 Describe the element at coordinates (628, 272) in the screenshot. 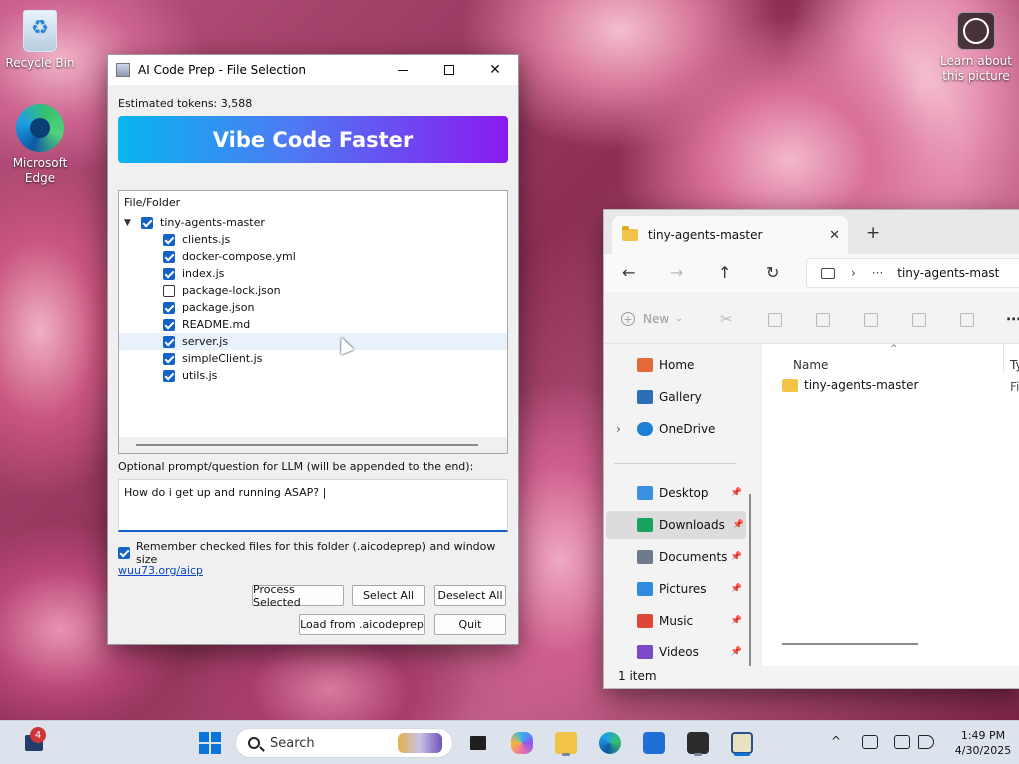

I see `back-arrow-icon: ←` at that location.